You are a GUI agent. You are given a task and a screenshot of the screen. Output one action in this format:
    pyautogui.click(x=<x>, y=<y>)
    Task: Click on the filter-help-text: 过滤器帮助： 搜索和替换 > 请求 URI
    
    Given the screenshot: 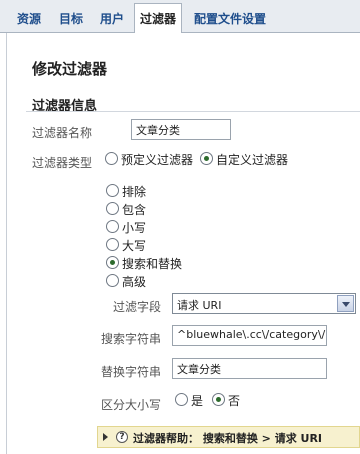 What is the action you would take?
    pyautogui.click(x=228, y=438)
    